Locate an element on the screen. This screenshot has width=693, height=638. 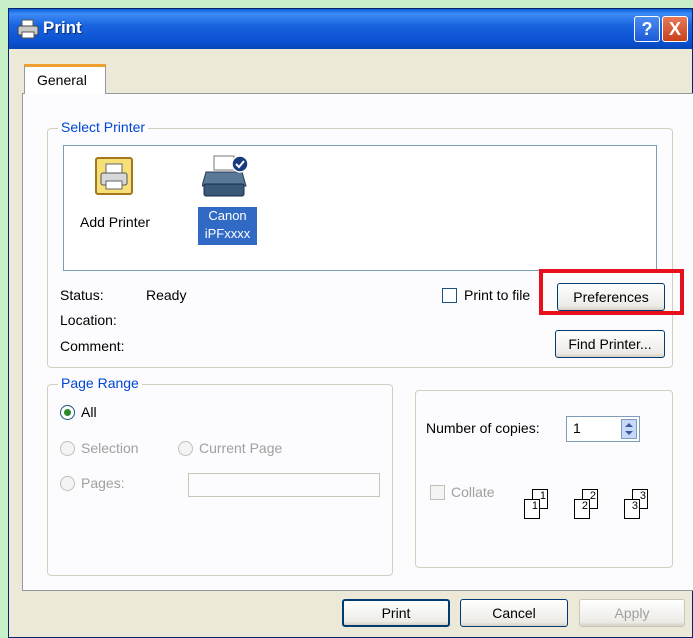
current-page-label: Current Page is located at coordinates (240, 448).